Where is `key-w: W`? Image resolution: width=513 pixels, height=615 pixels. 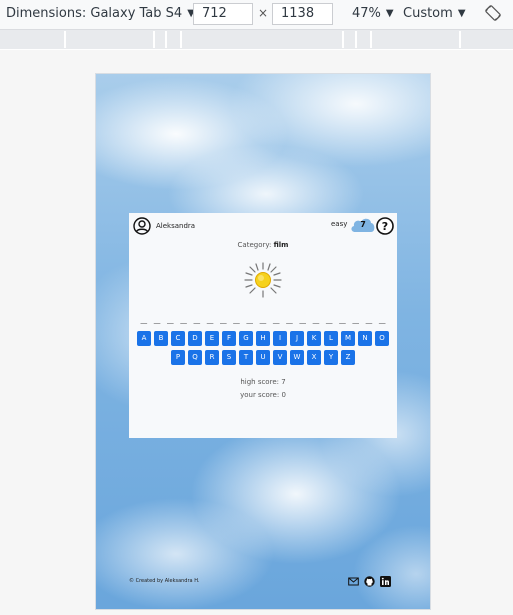 key-w: W is located at coordinates (297, 357).